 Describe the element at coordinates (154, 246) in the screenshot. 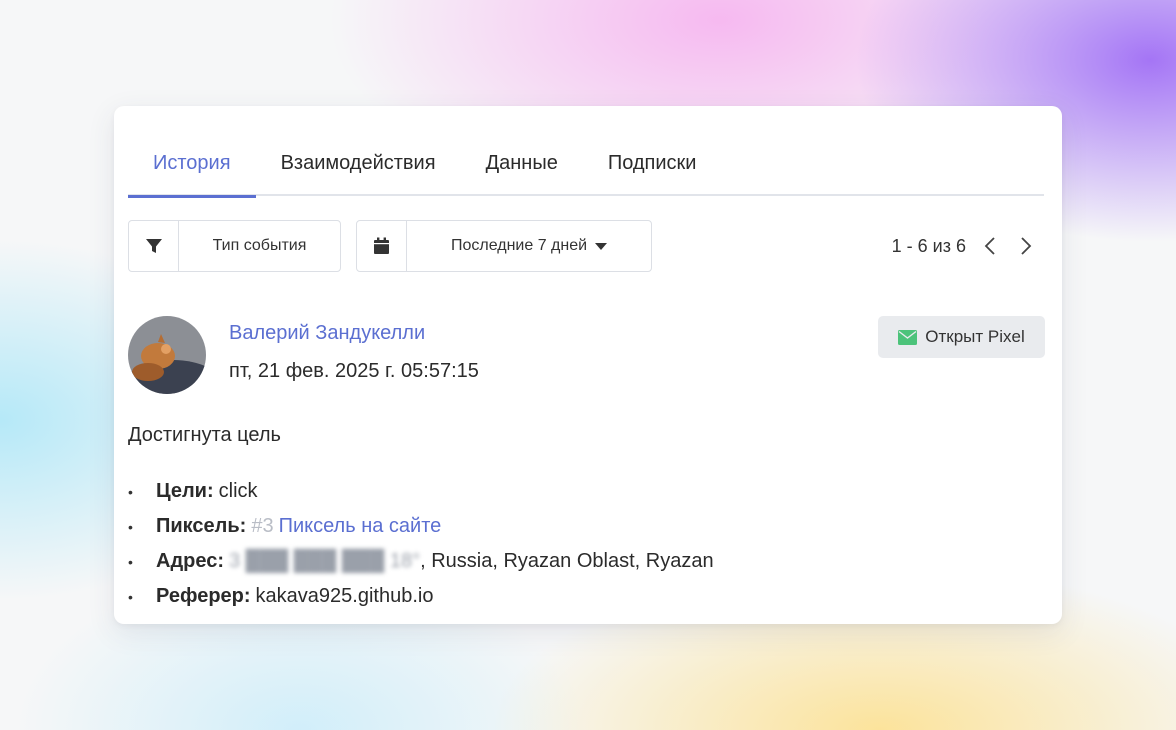

I see `filter-icon` at that location.